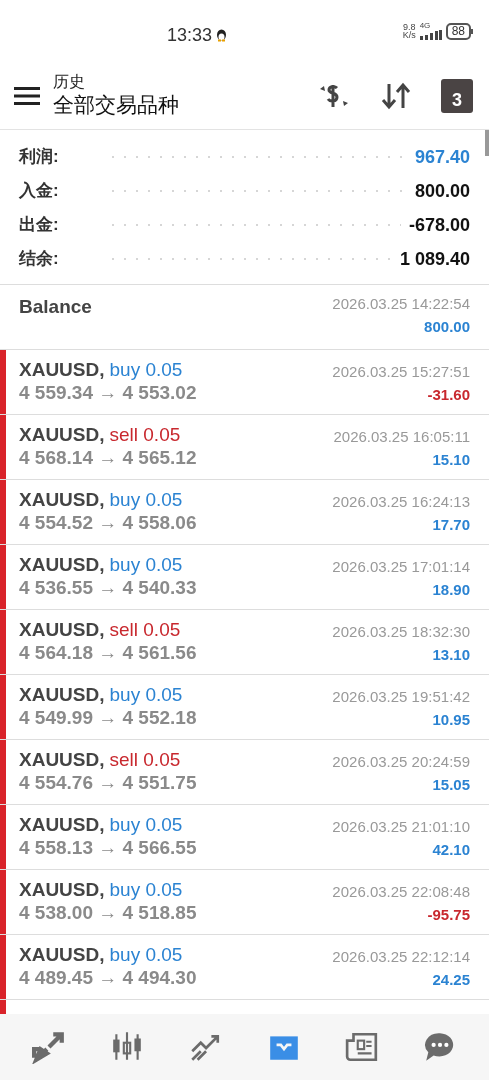 This screenshot has width=489, height=1080. Describe the element at coordinates (401, 502) in the screenshot. I see `trade-time: 2026.03.25 16:24:13` at that location.